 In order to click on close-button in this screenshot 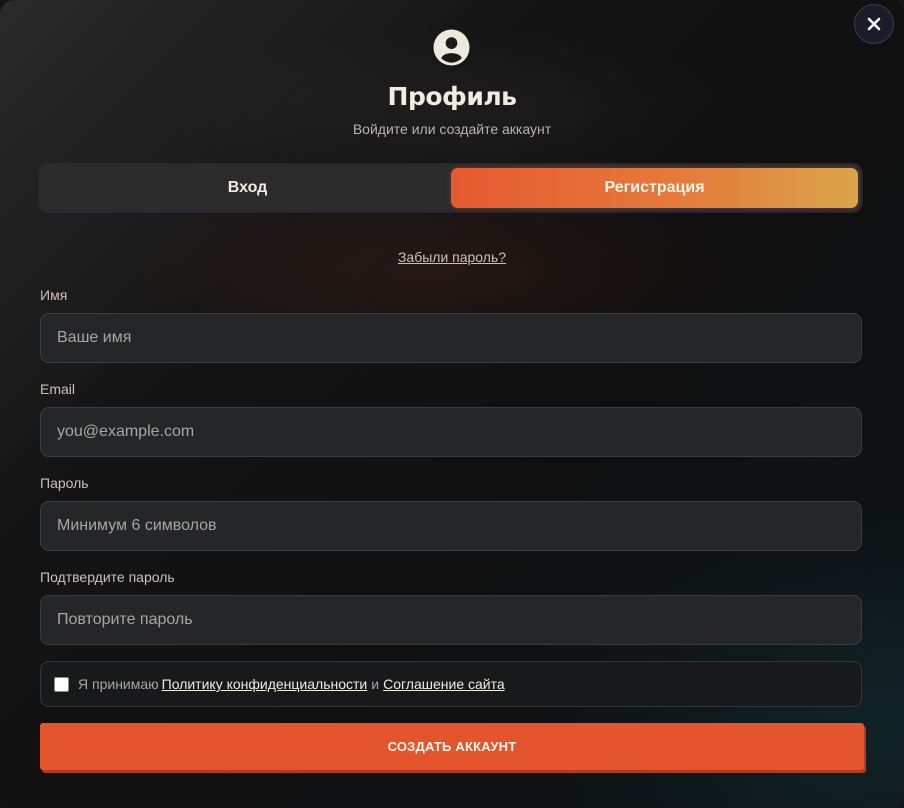, I will do `click(874, 24)`.